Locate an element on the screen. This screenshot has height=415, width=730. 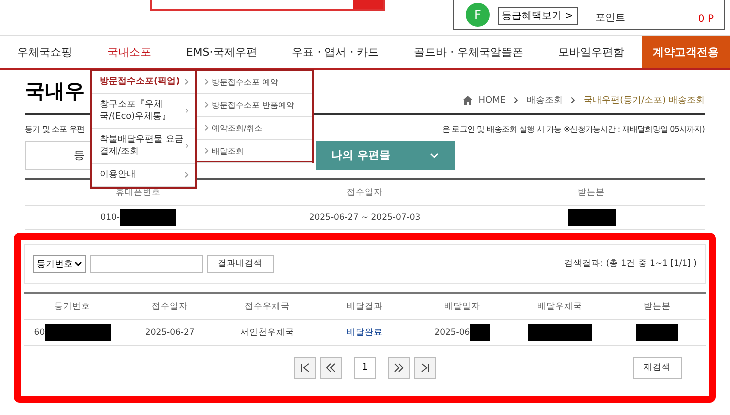
grade-badge: F is located at coordinates (478, 15).